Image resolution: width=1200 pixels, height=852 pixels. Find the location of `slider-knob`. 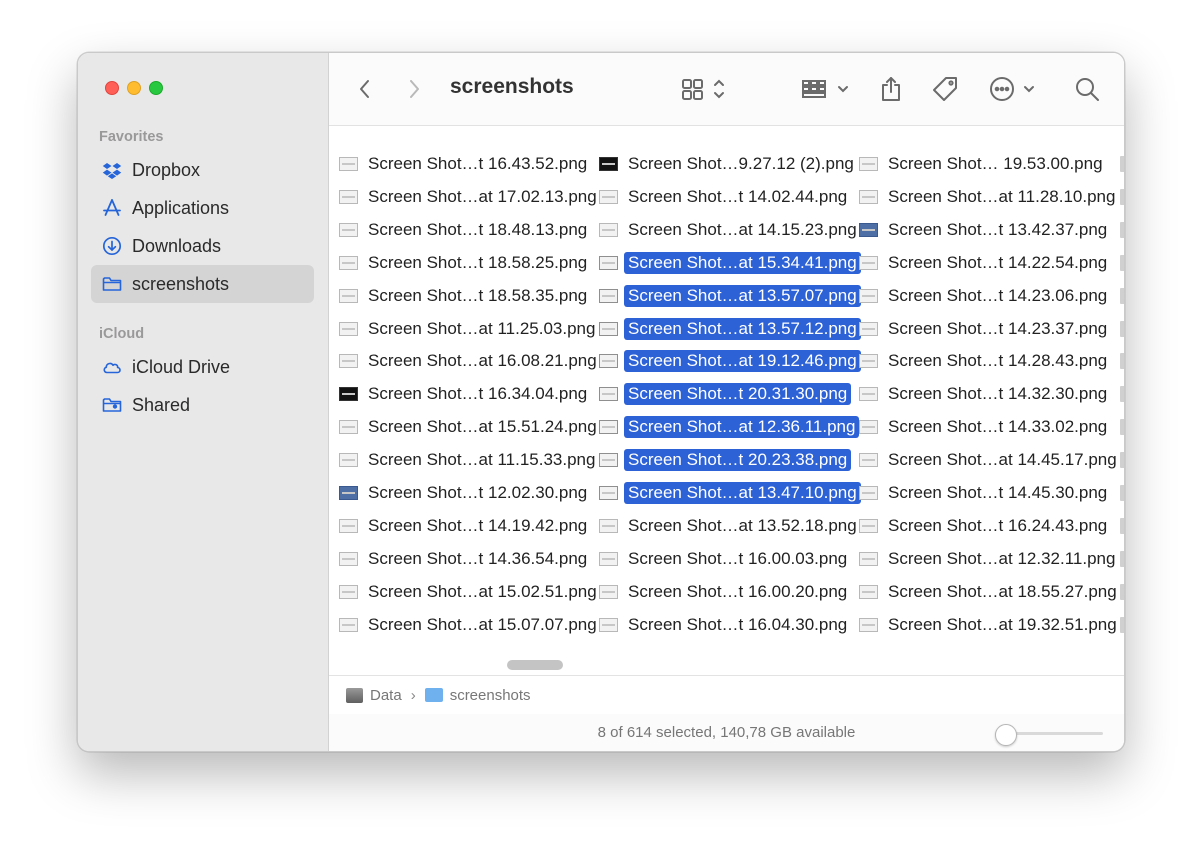

slider-knob is located at coordinates (1006, 735).